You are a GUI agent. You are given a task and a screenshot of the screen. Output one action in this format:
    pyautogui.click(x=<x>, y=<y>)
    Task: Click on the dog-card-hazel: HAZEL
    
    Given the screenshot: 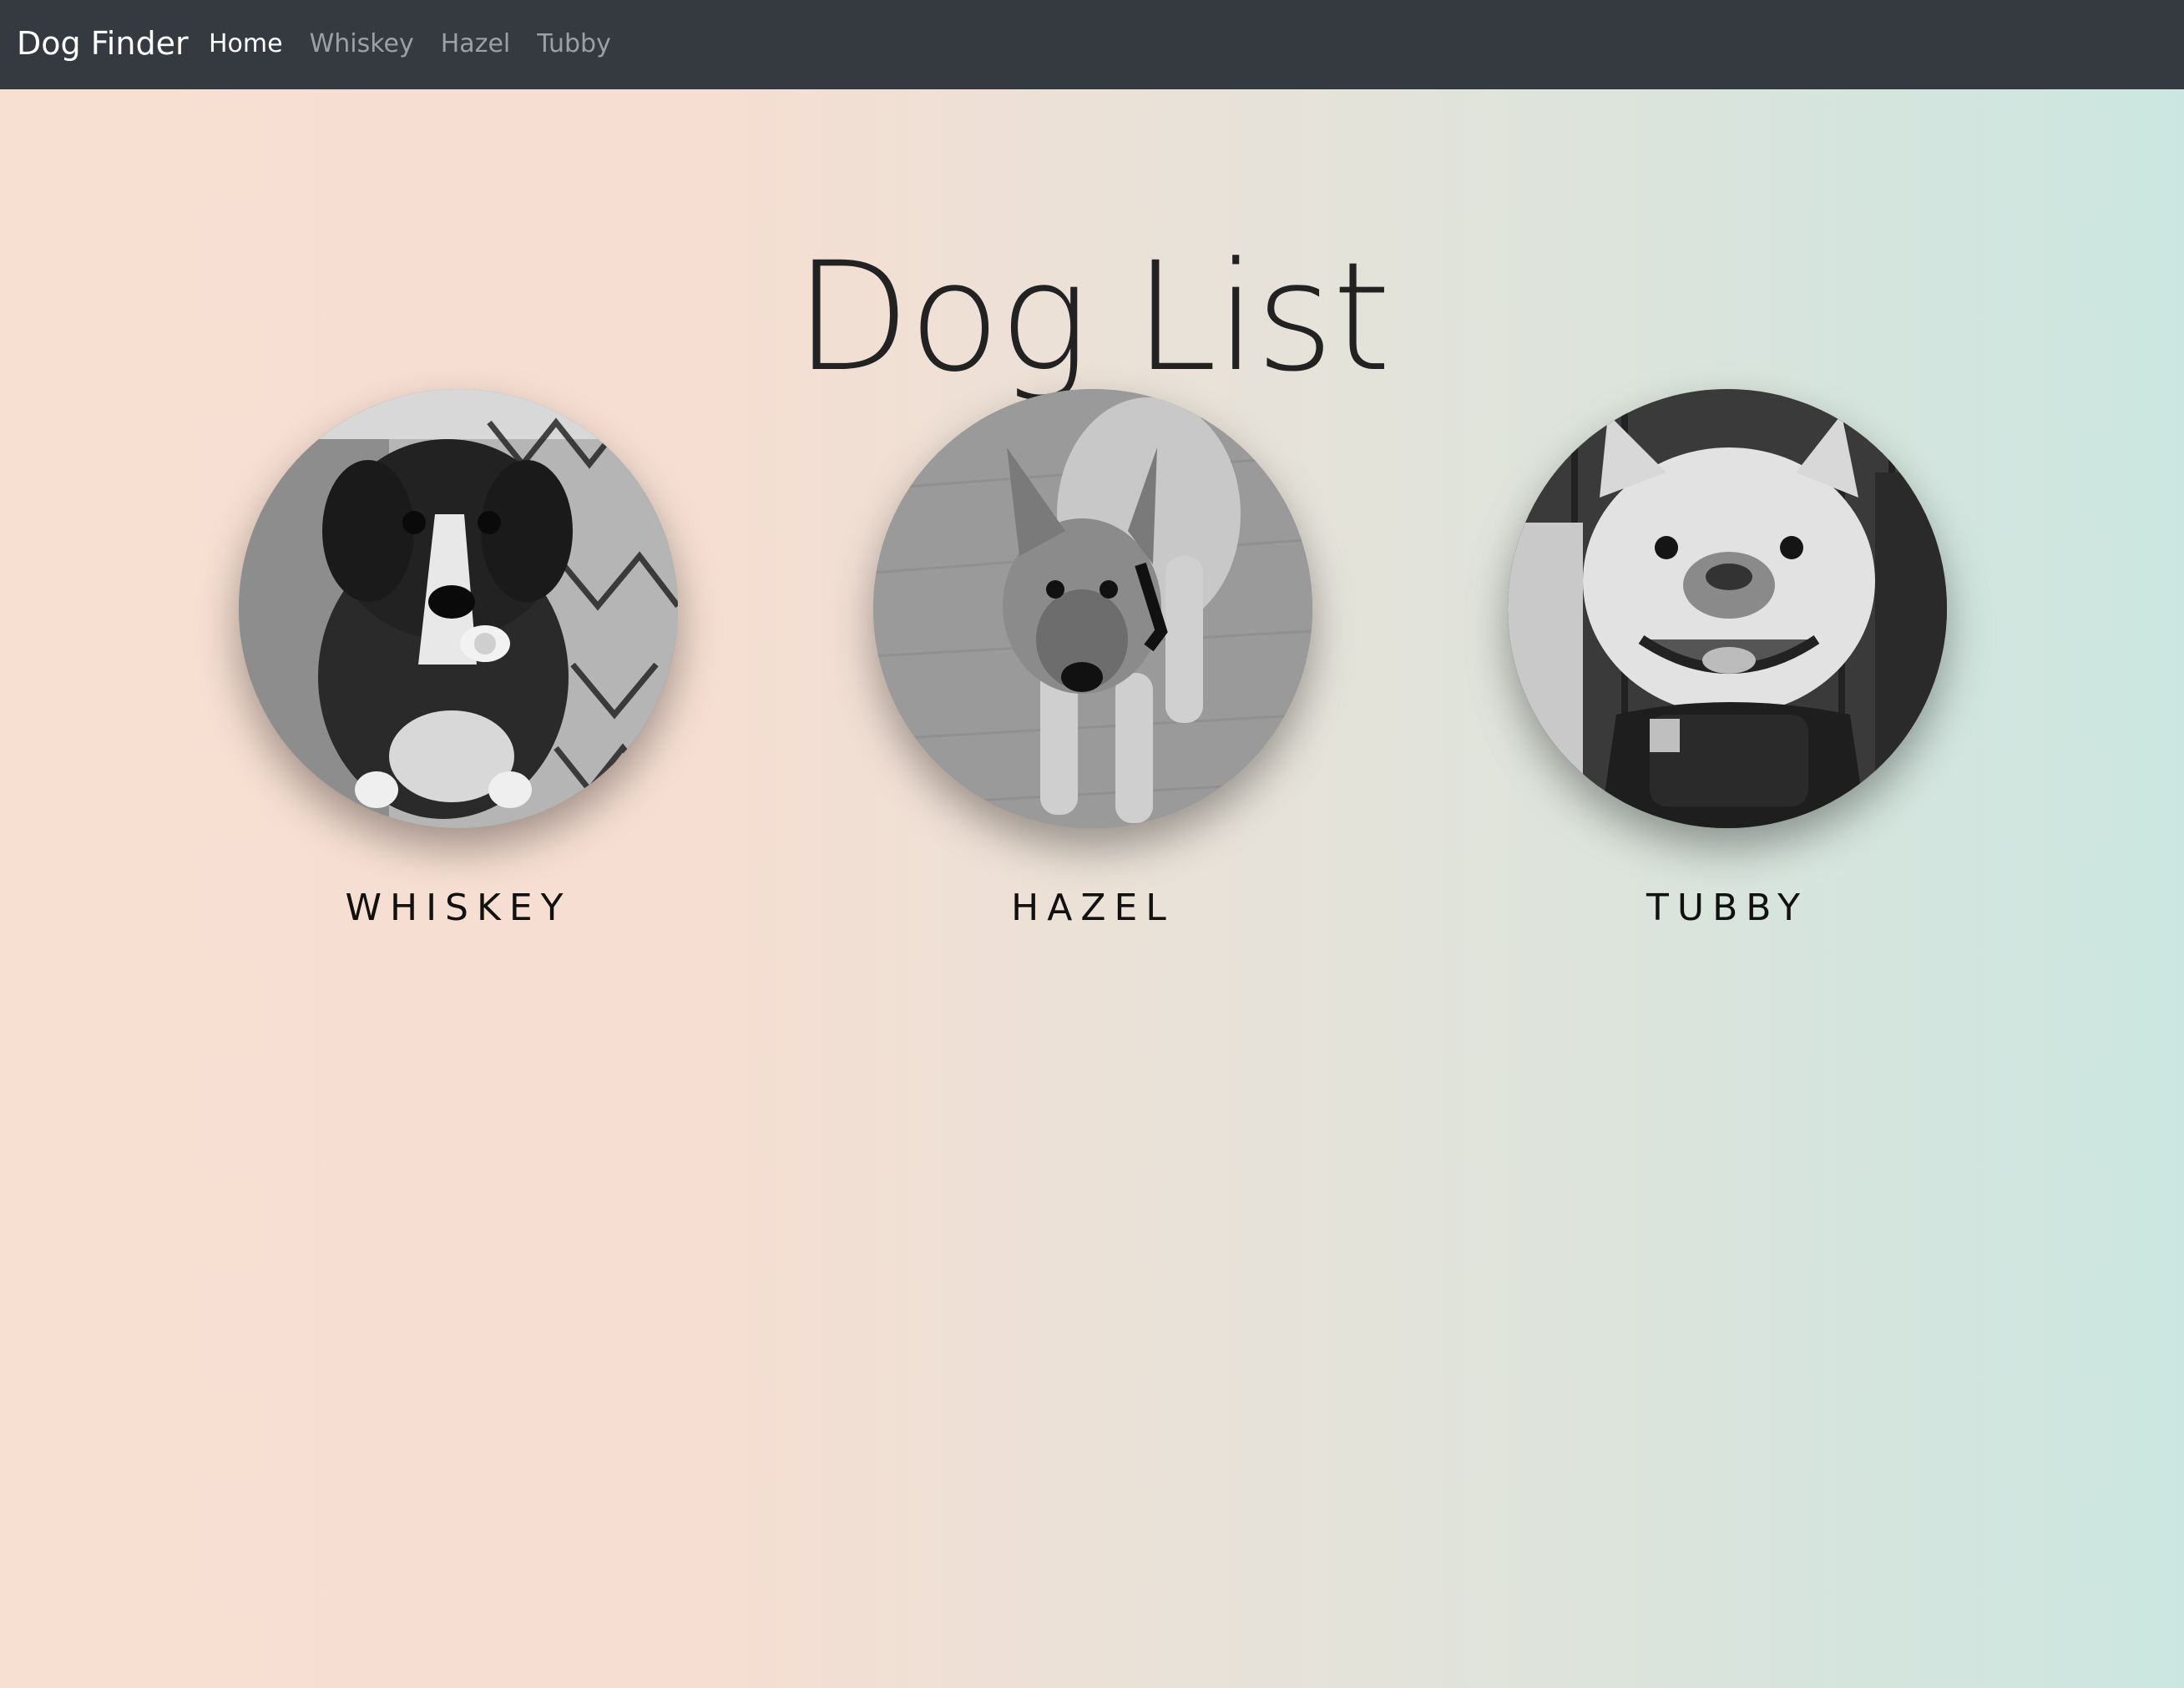 What is the action you would take?
    pyautogui.click(x=1092, y=660)
    